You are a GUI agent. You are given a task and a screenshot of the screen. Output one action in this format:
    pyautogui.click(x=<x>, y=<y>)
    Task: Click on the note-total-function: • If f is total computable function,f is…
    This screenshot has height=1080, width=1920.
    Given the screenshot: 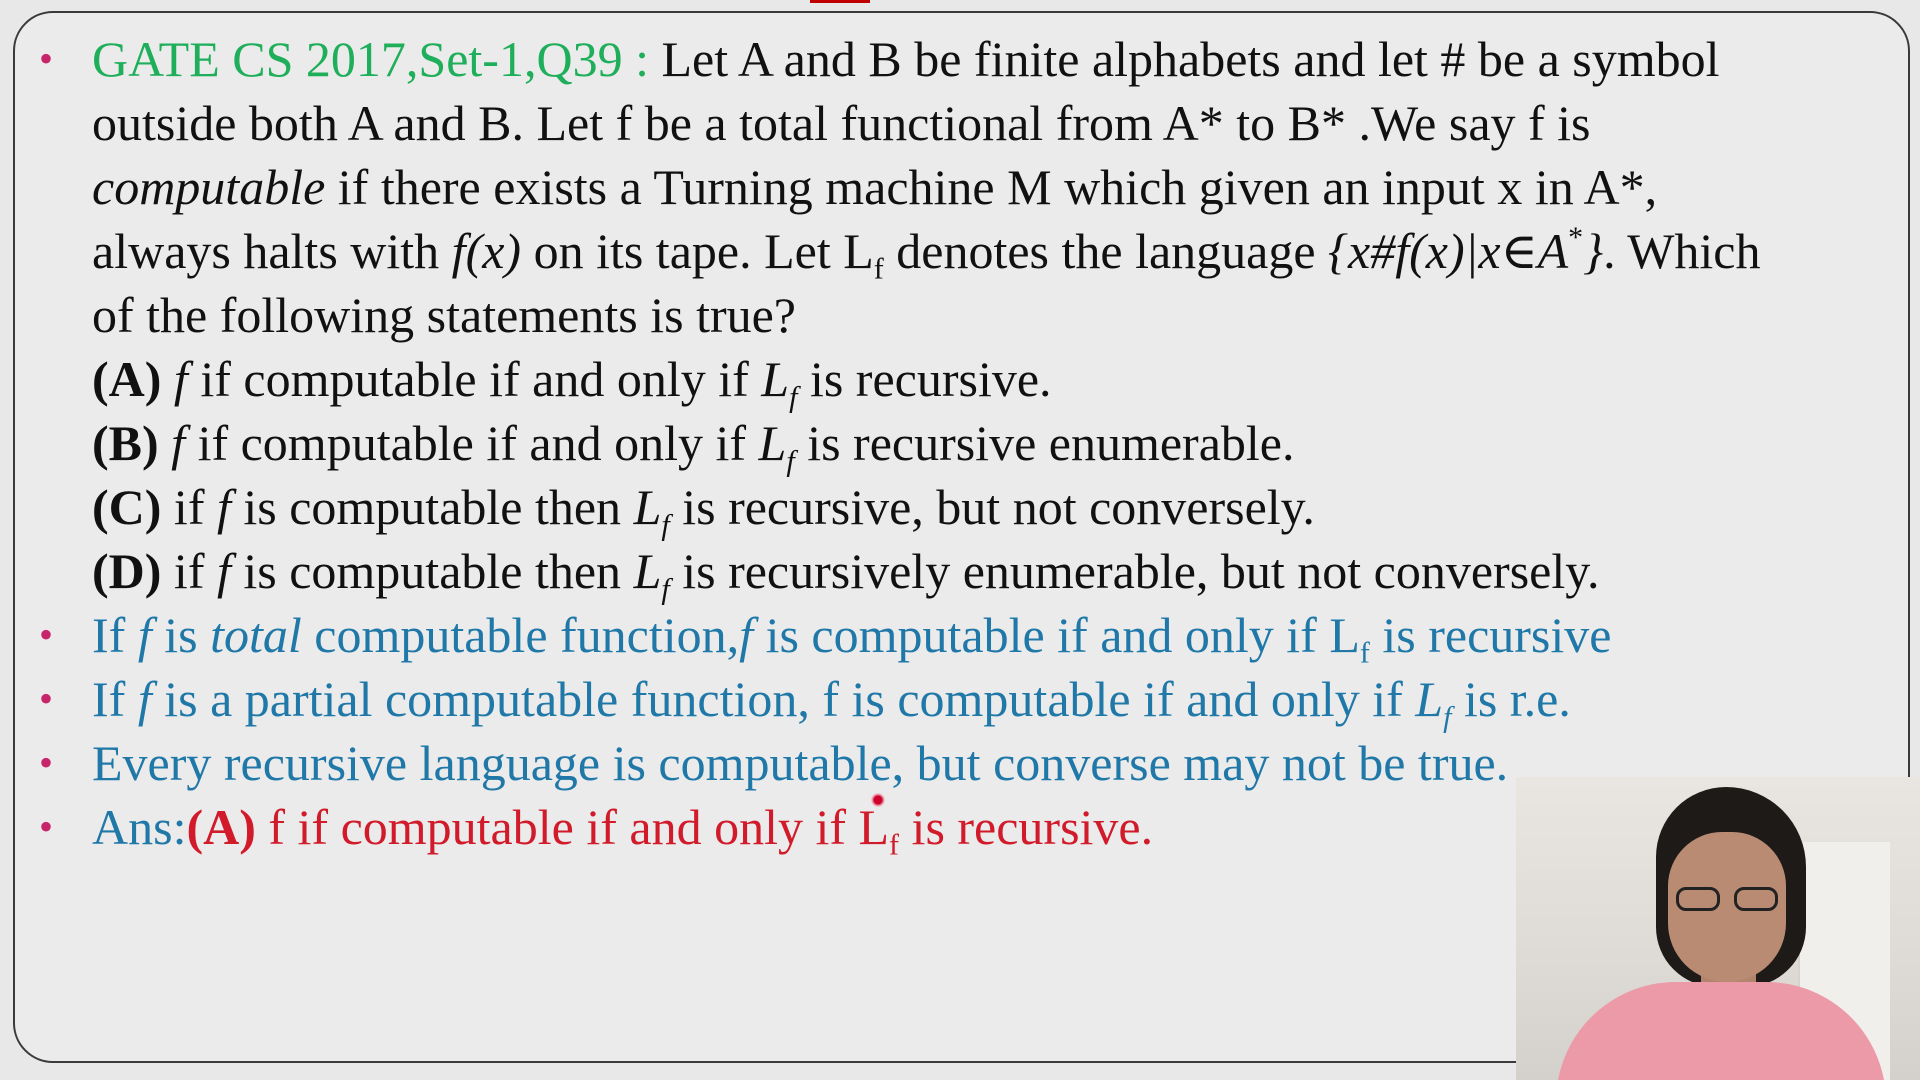 What is the action you would take?
    pyautogui.click(x=965, y=635)
    